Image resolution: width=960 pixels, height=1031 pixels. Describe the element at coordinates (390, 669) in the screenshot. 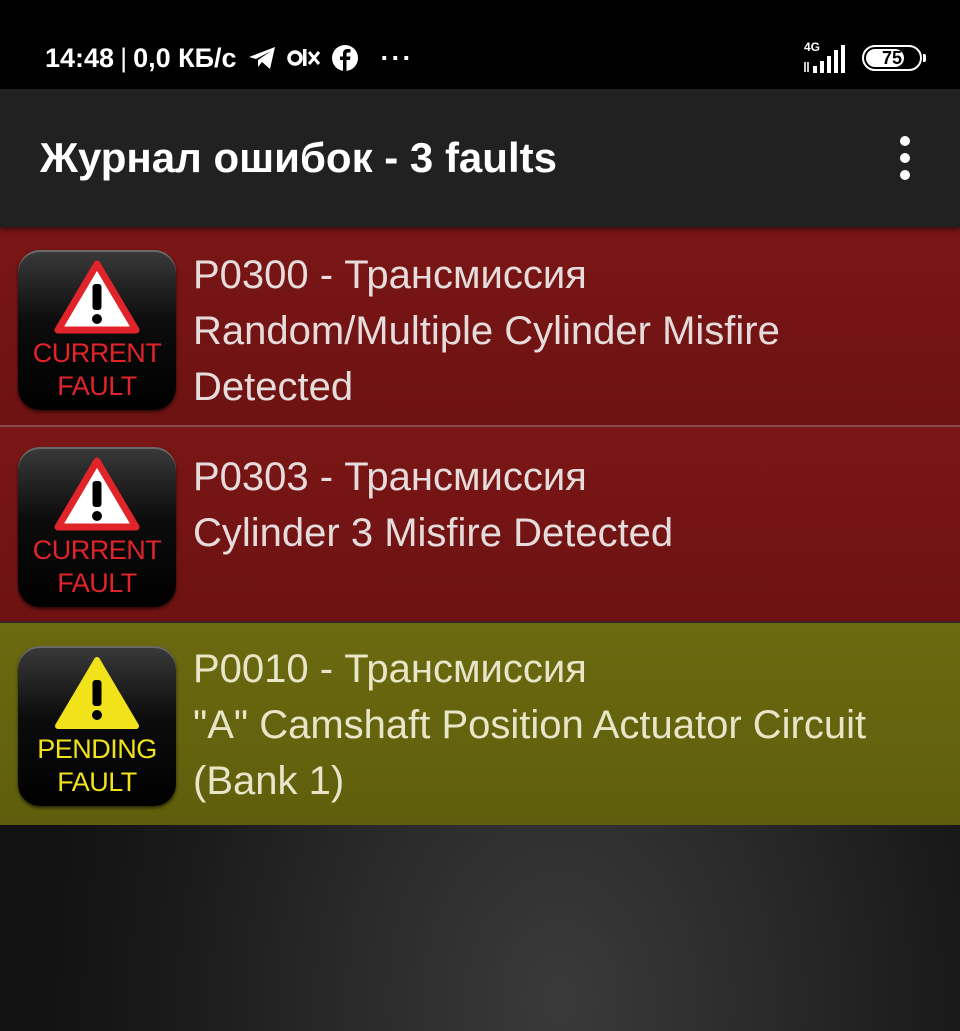

I see `fault-code: P0010 - Трансмиссия` at that location.